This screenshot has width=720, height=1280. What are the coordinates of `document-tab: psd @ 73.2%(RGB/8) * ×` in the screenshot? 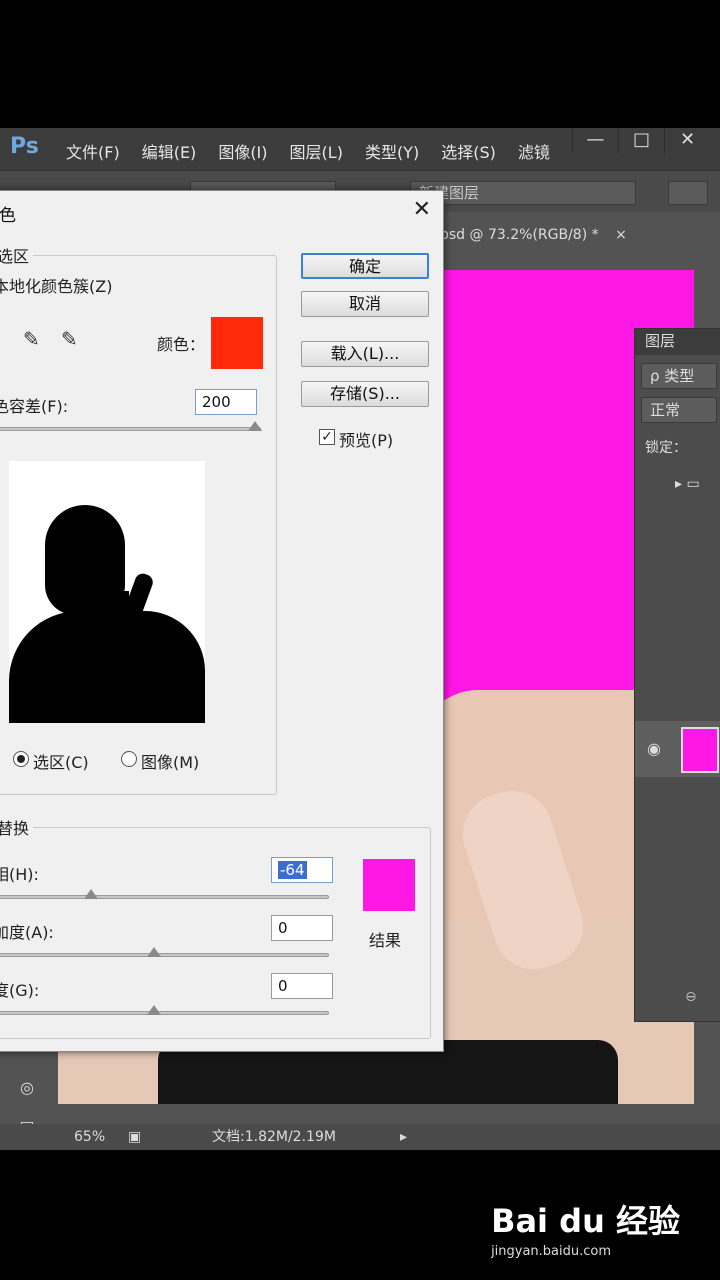 It's located at (555, 236).